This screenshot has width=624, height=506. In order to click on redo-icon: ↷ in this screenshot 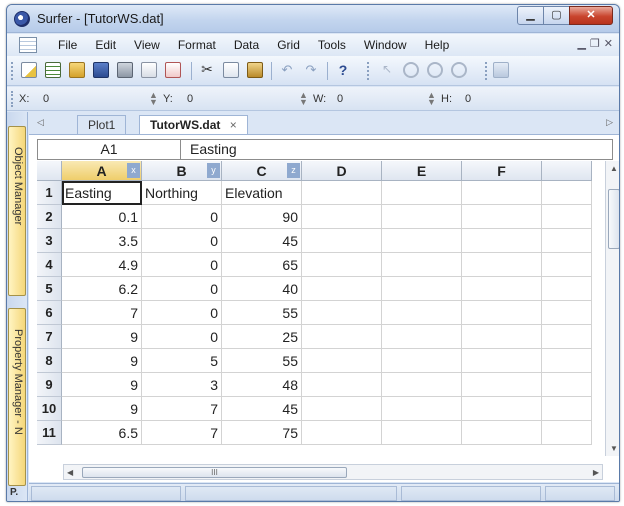, I will do `click(311, 70)`.